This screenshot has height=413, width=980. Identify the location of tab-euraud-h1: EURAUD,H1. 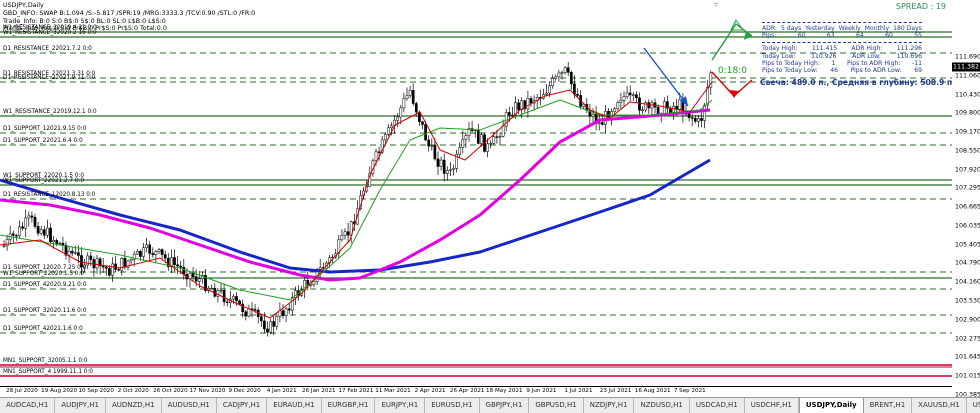
(294, 405).